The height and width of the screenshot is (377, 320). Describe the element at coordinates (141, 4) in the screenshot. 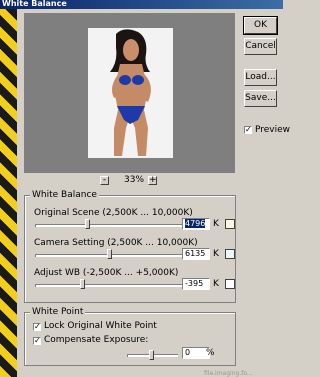

I see `title-bar: White Balance` at that location.